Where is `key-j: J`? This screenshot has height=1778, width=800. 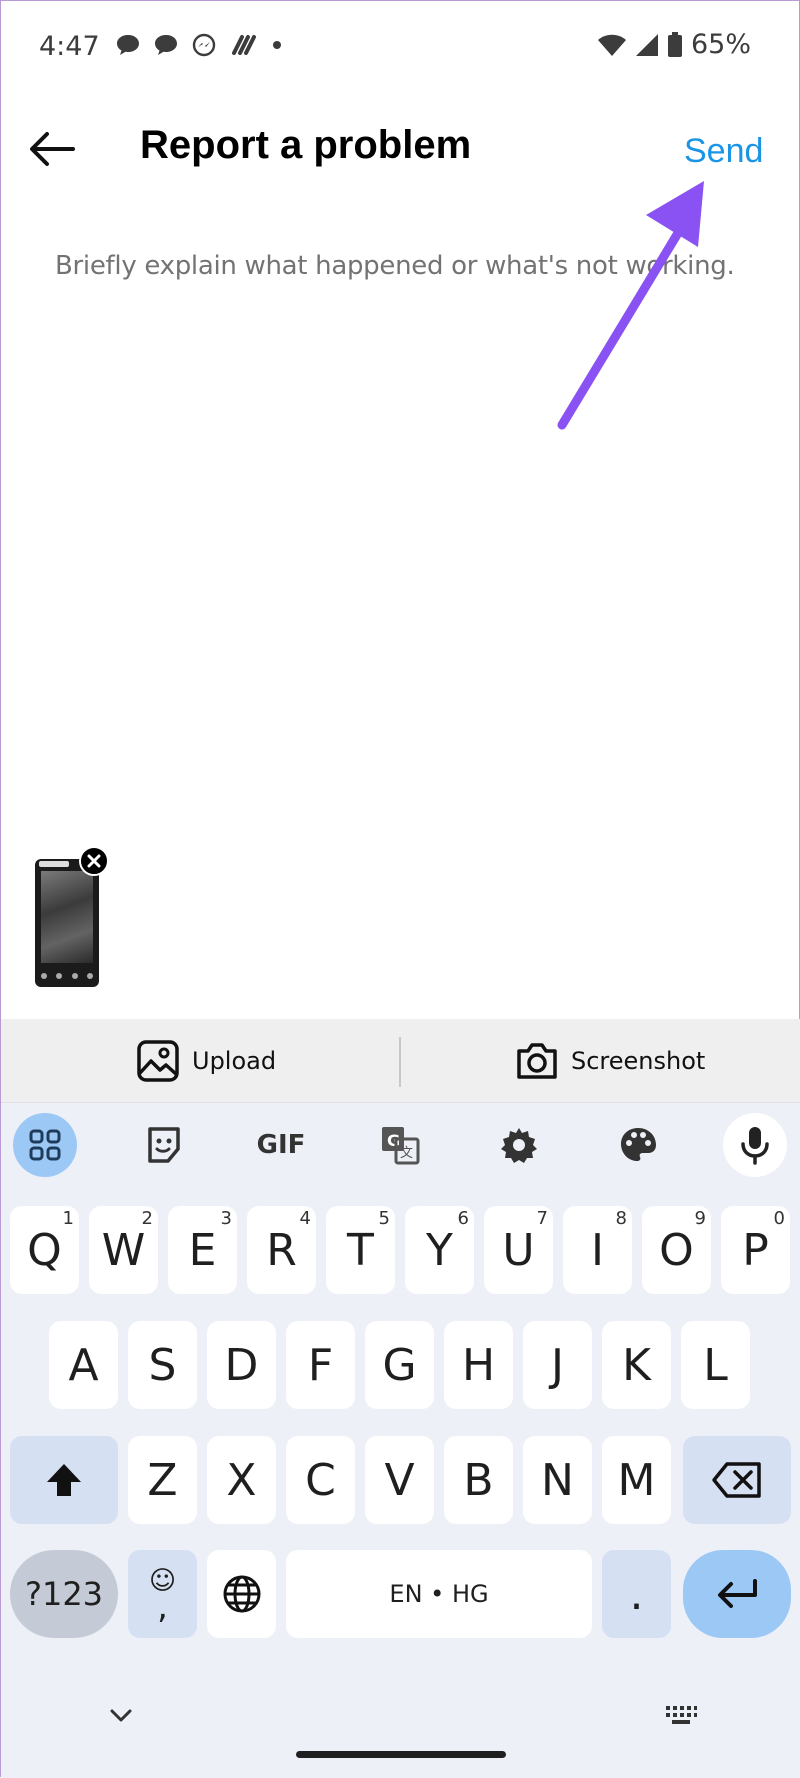
key-j: J is located at coordinates (557, 1365).